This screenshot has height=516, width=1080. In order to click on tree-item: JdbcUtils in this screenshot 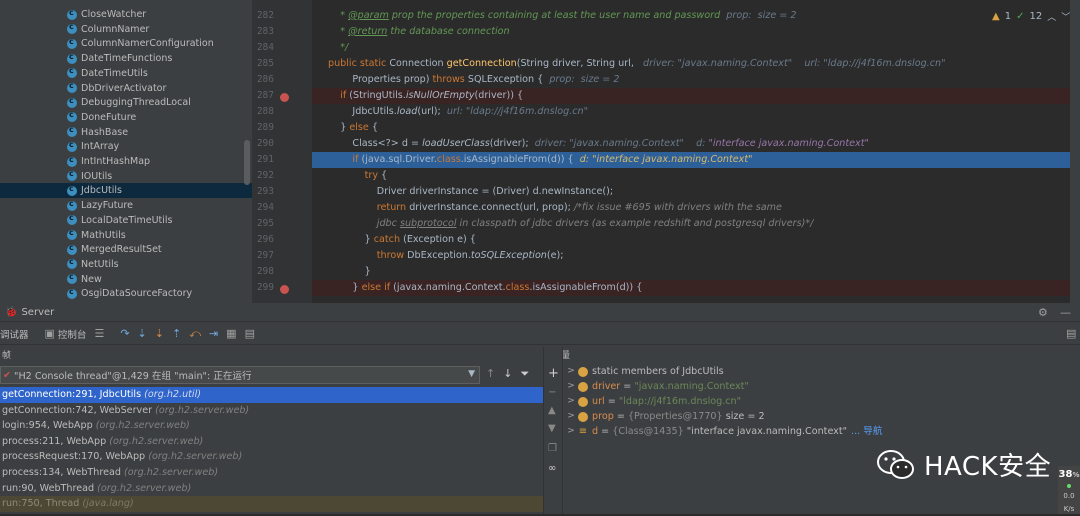, I will do `click(126, 191)`.